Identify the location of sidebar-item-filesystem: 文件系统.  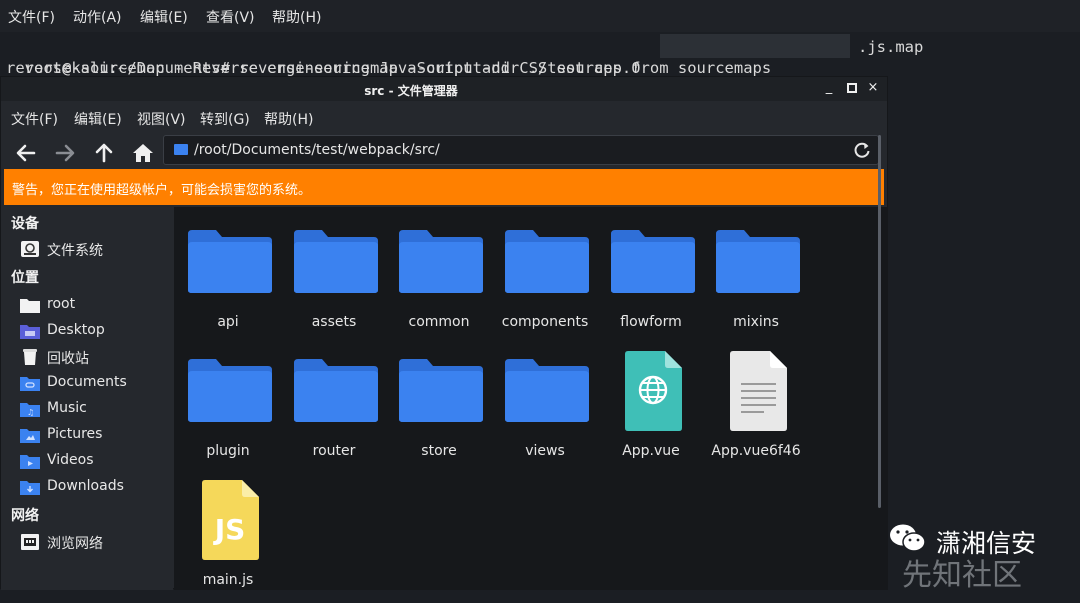
(94, 249).